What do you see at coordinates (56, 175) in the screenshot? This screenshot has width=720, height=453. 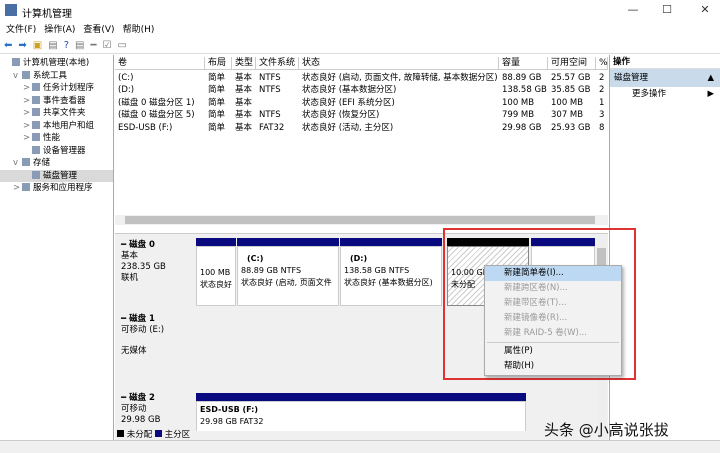 I see `tree-item: 磁盘管理` at bounding box center [56, 175].